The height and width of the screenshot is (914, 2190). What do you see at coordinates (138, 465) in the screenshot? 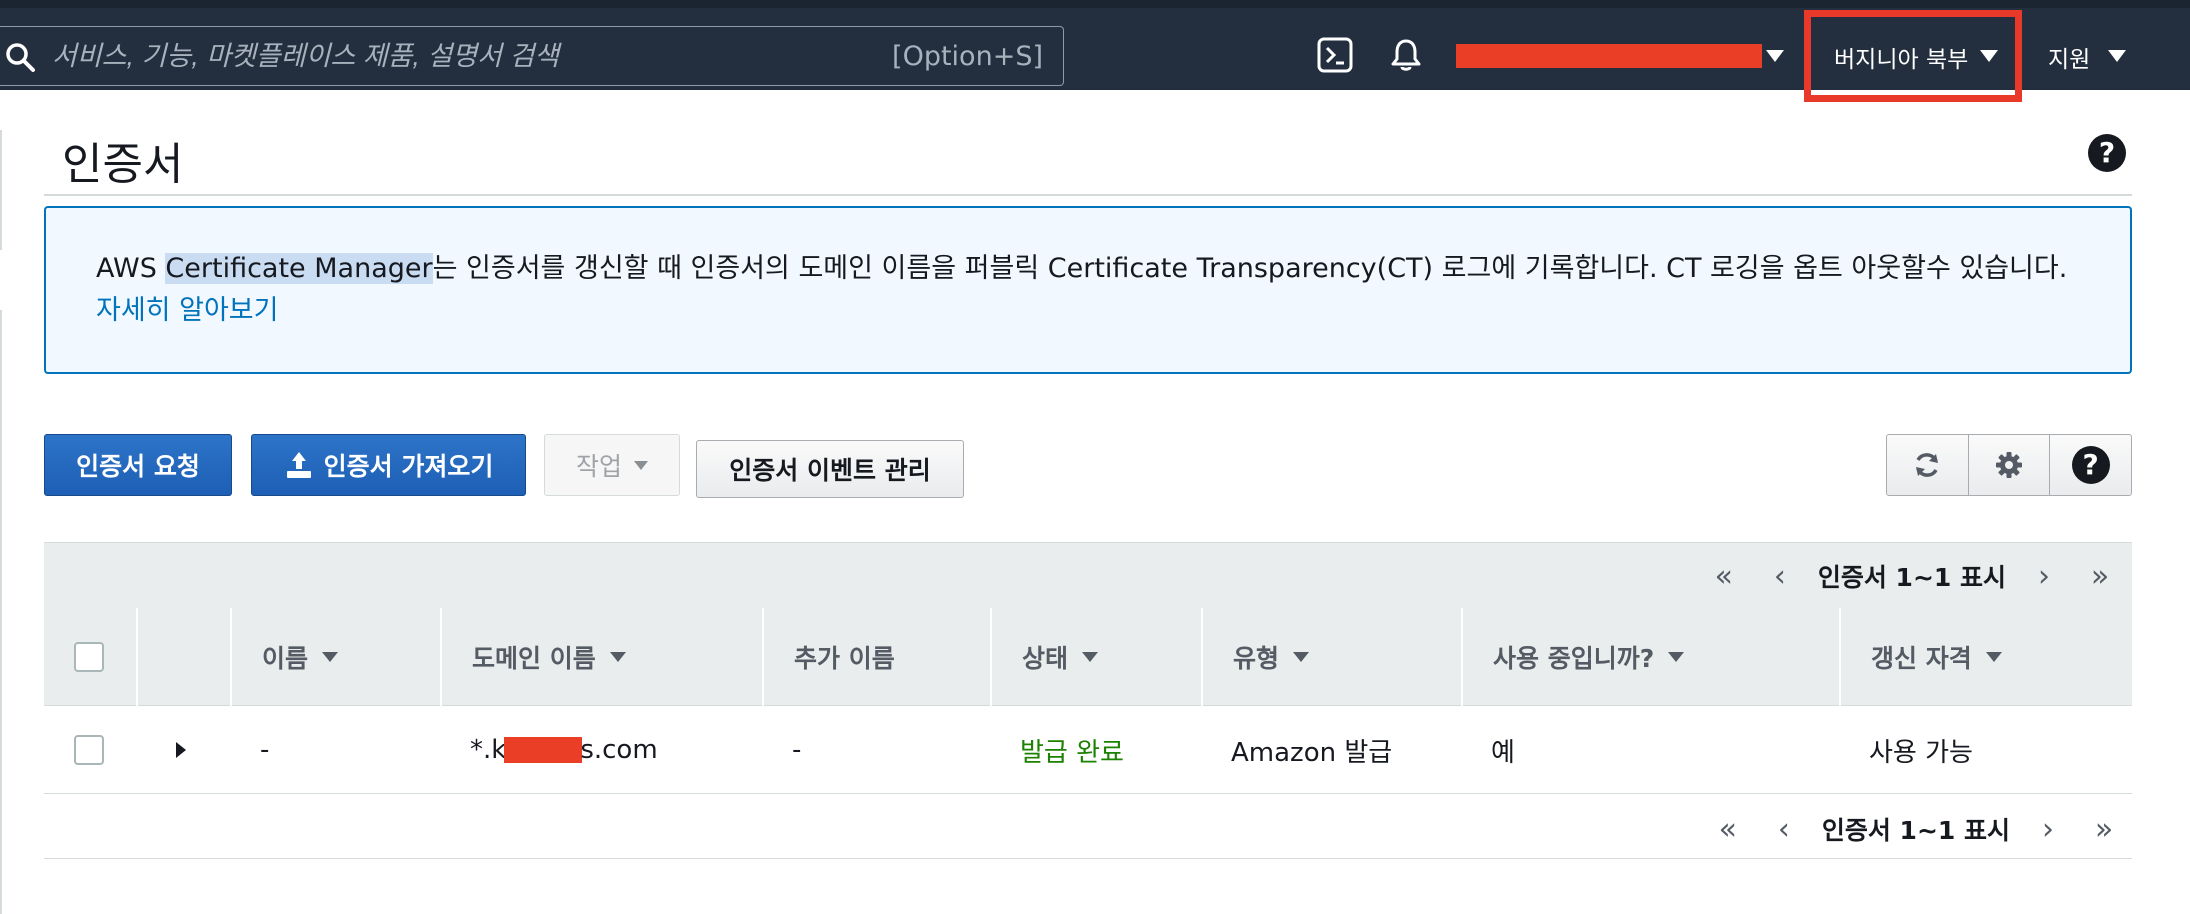
I see `request-certificate-button: 인증서 요청` at bounding box center [138, 465].